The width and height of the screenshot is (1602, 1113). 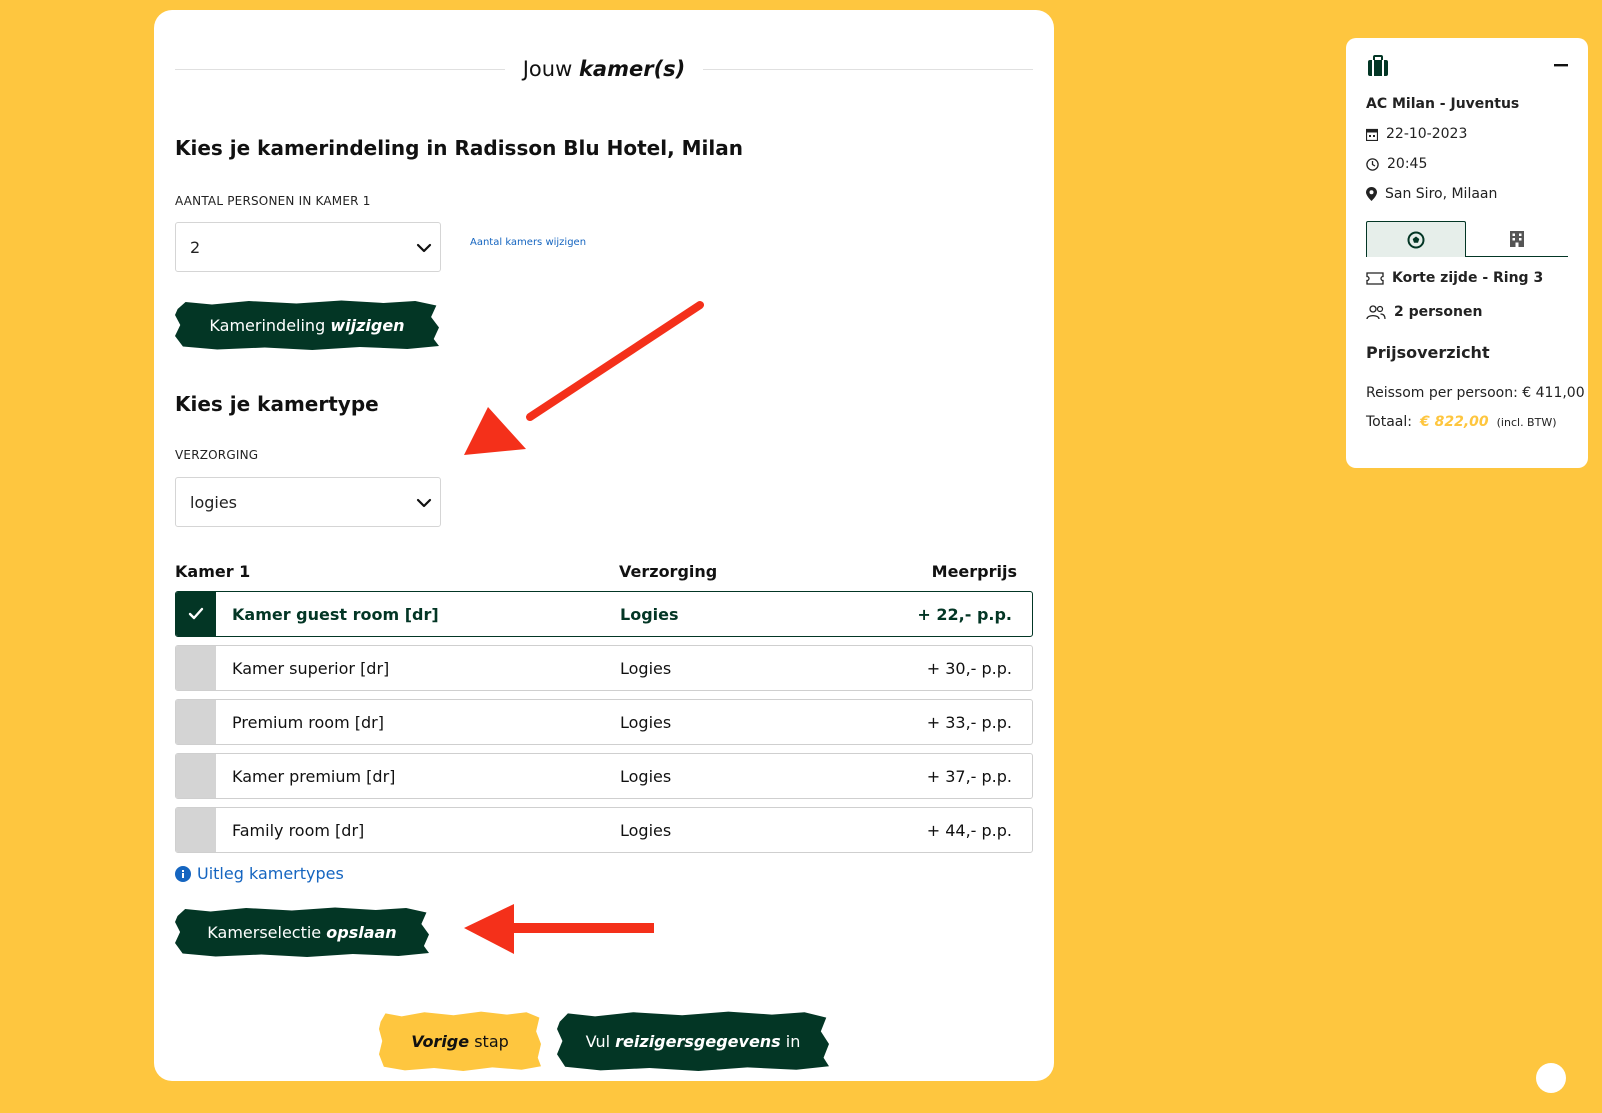 I want to click on room-checkbox-checked, so click(x=196, y=614).